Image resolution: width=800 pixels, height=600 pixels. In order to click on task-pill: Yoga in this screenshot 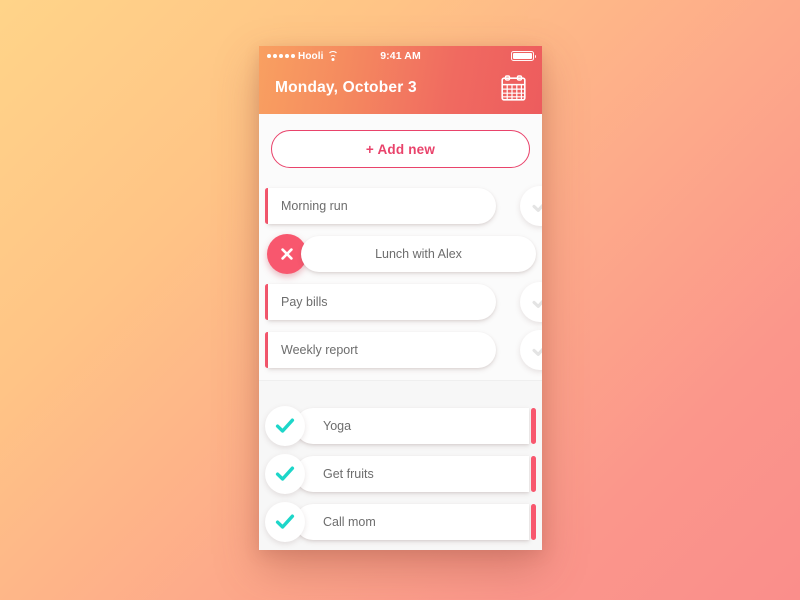, I will do `click(412, 426)`.